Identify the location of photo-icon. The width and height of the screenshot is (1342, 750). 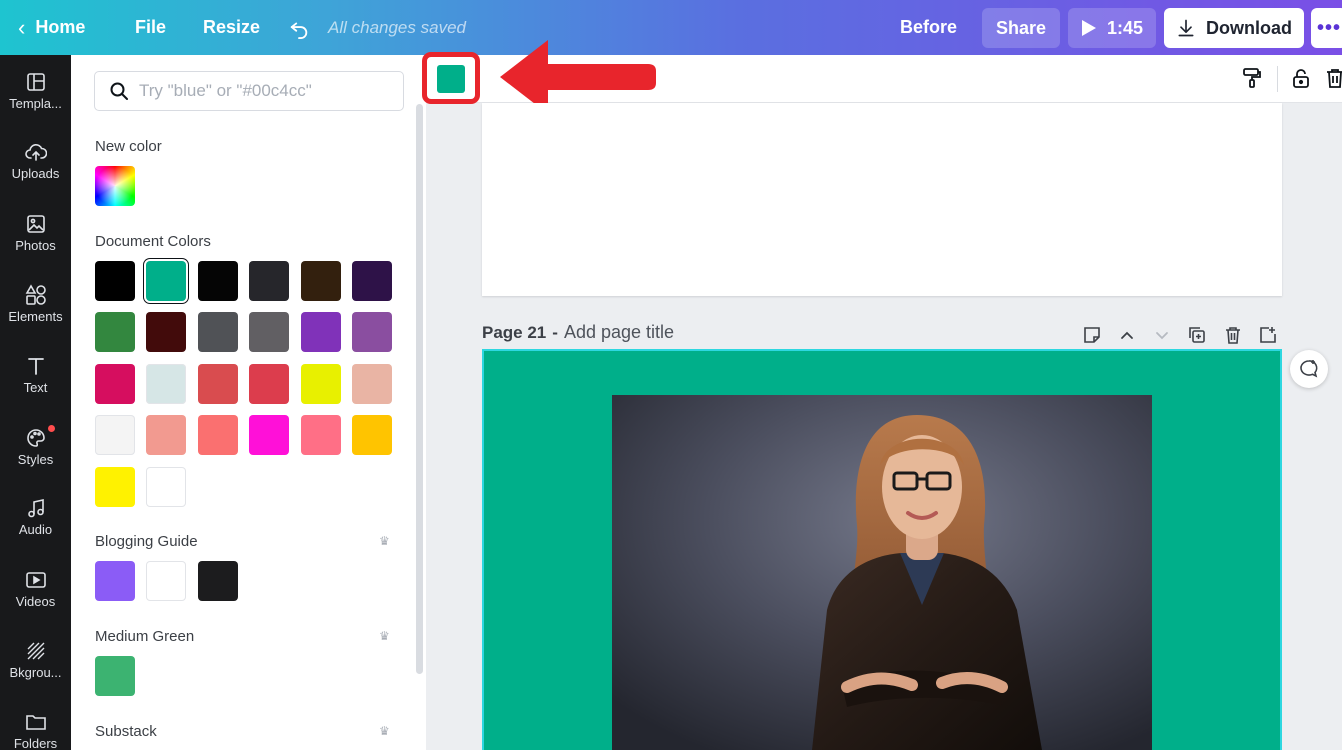
(36, 224).